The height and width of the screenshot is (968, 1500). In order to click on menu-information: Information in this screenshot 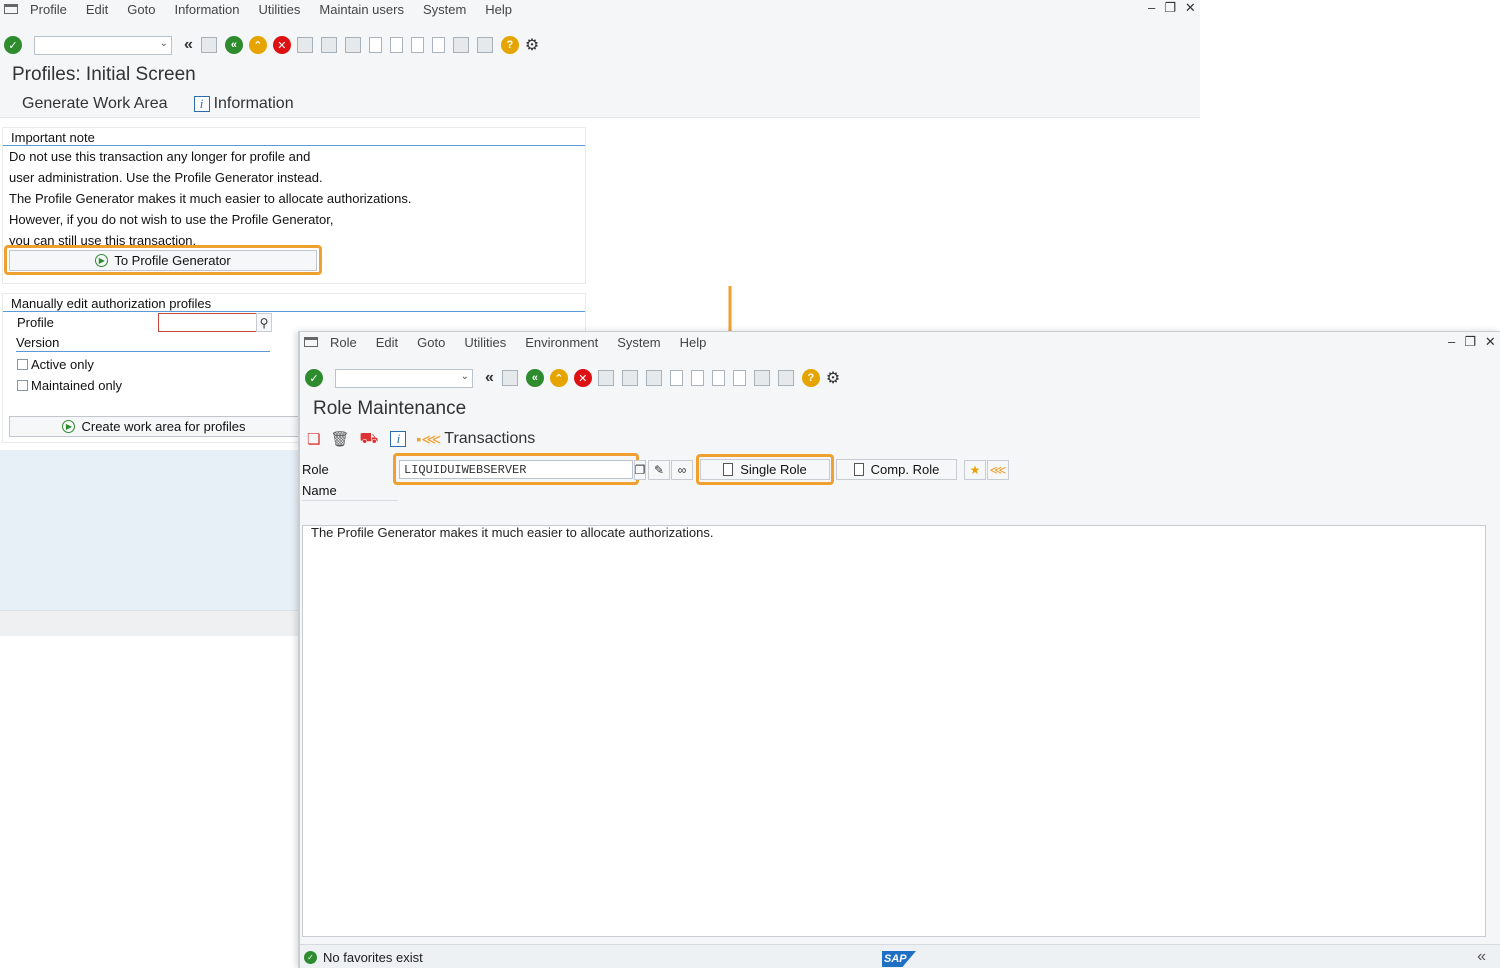, I will do `click(206, 9)`.